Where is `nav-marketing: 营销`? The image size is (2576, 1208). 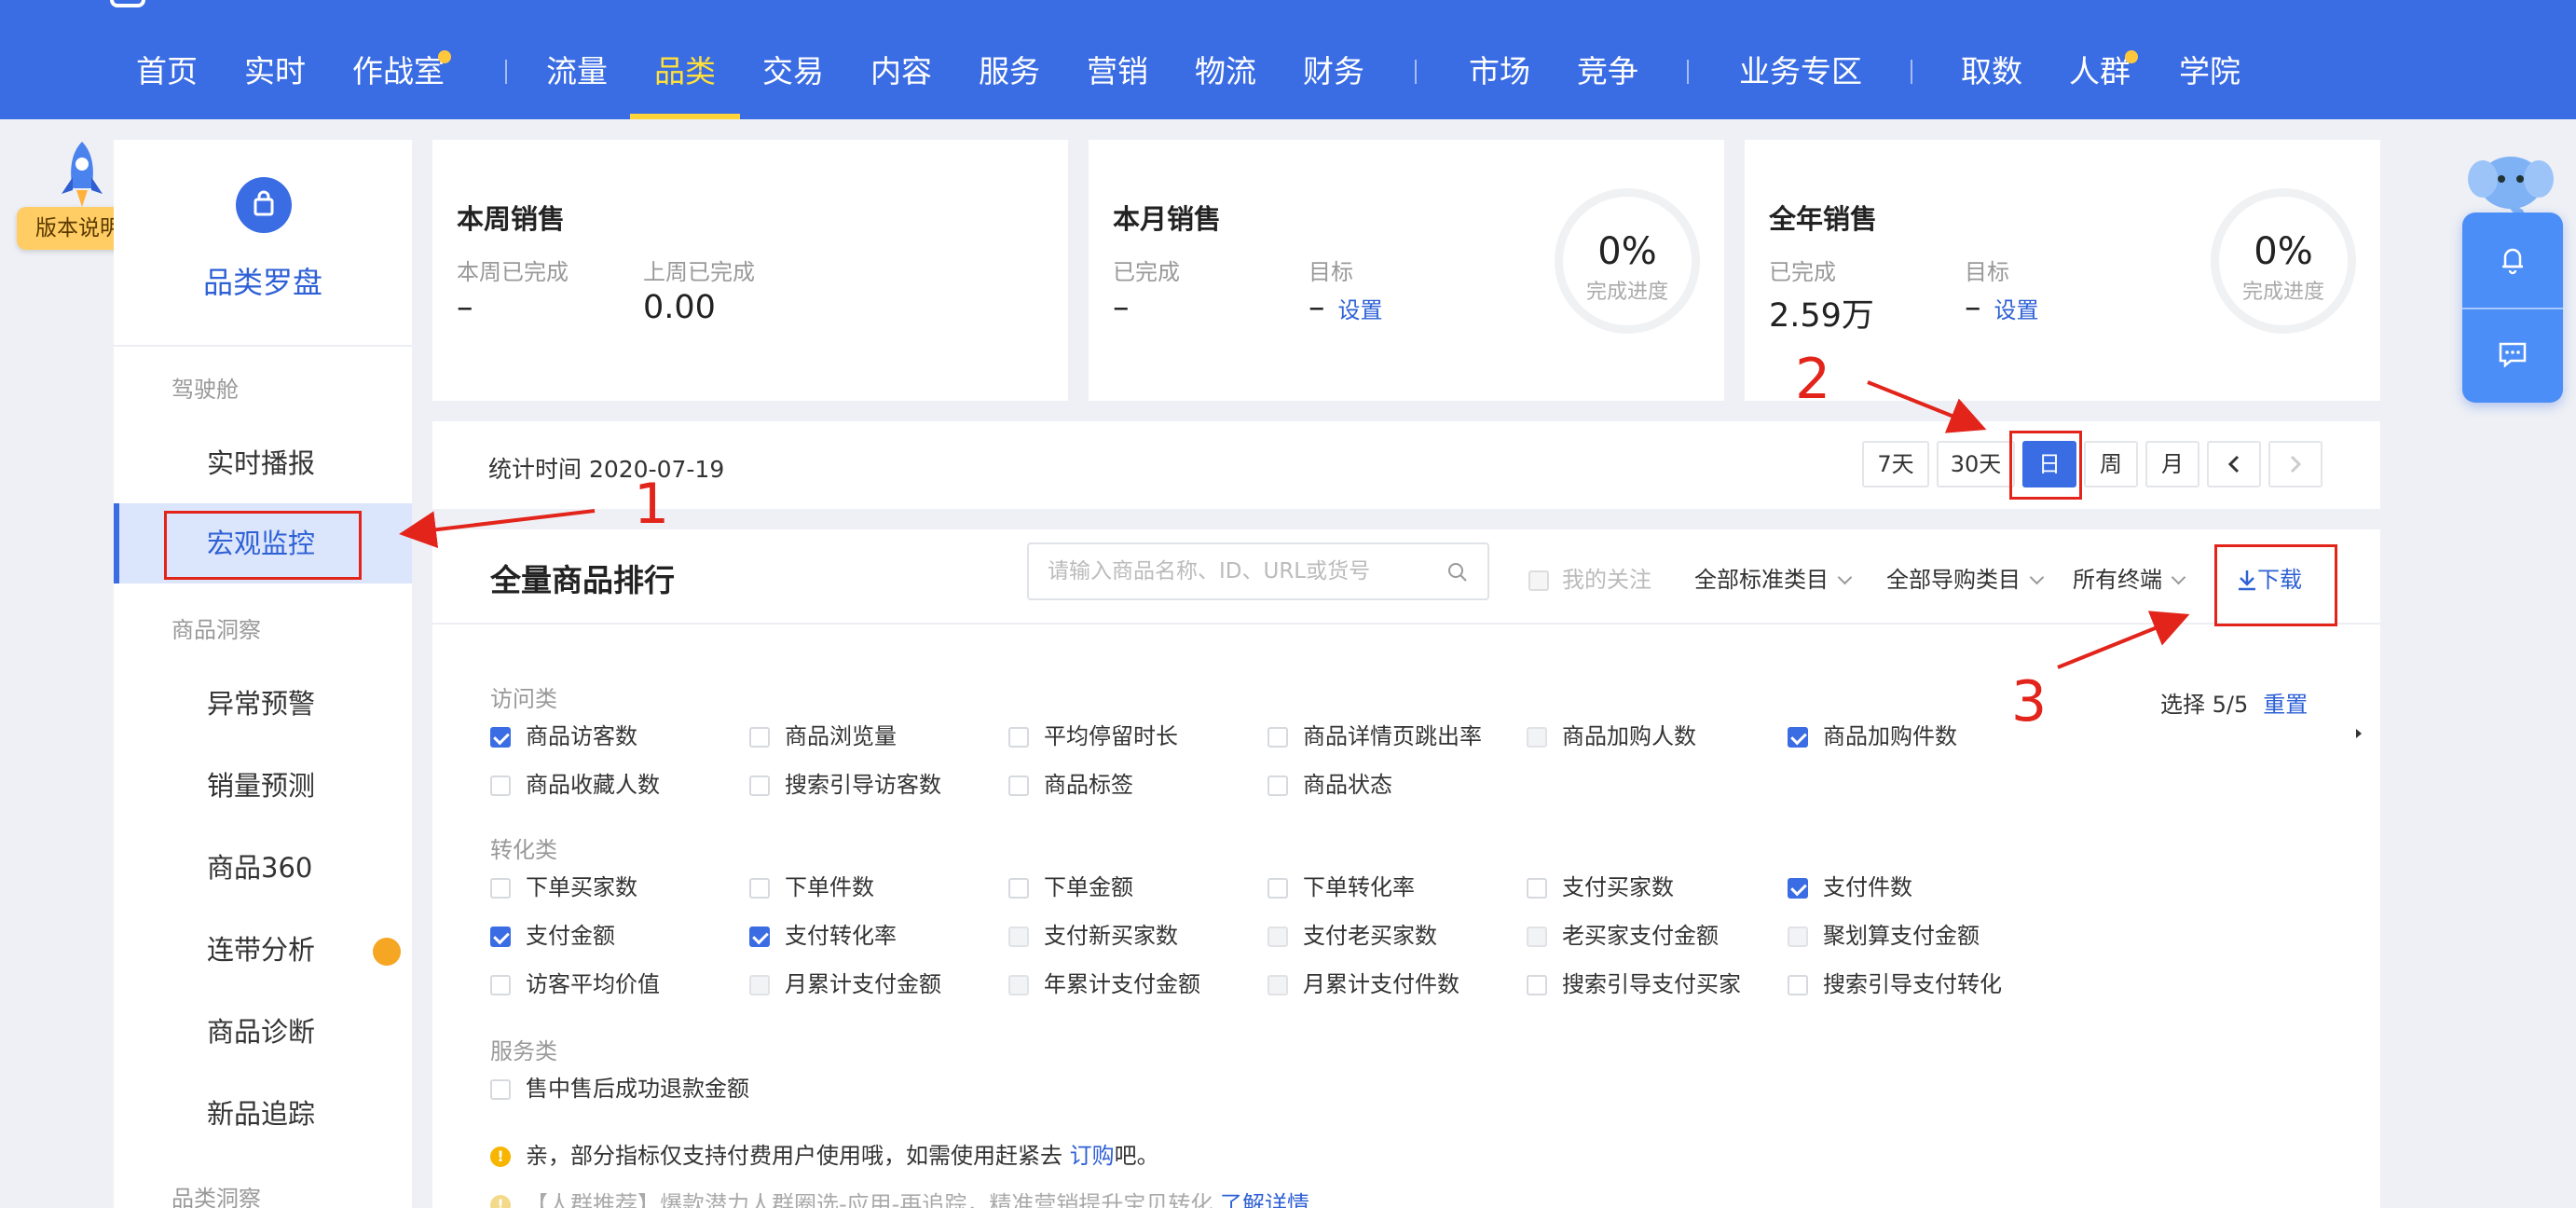
nav-marketing: 营销 is located at coordinates (1117, 69).